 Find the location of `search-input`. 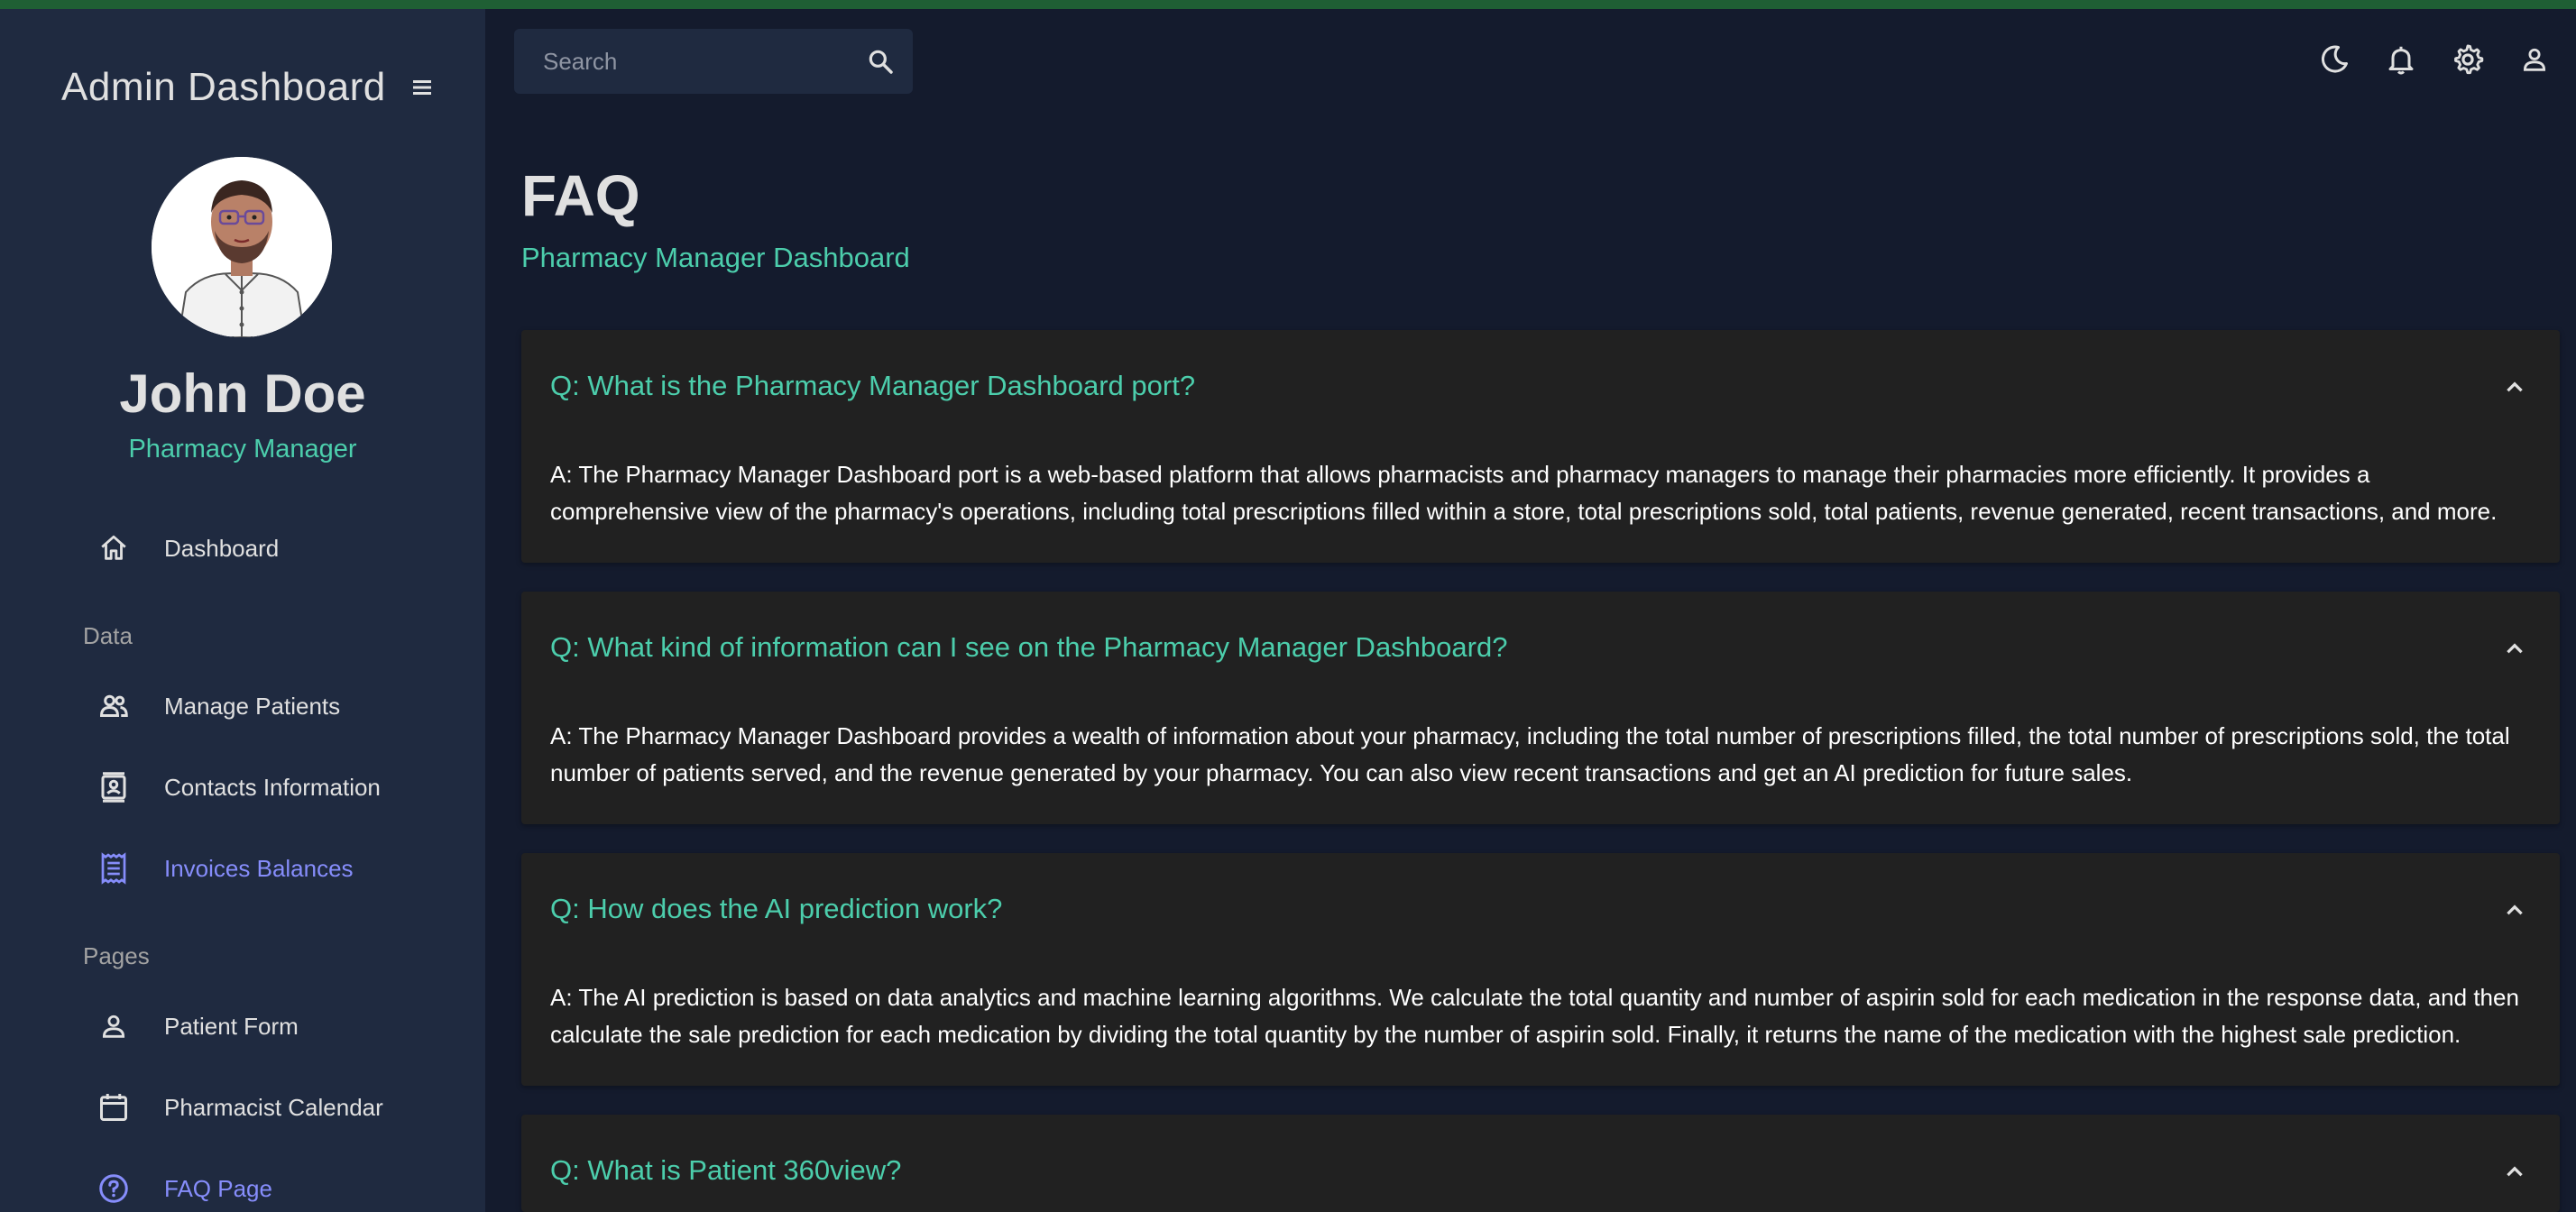

search-input is located at coordinates (687, 62).